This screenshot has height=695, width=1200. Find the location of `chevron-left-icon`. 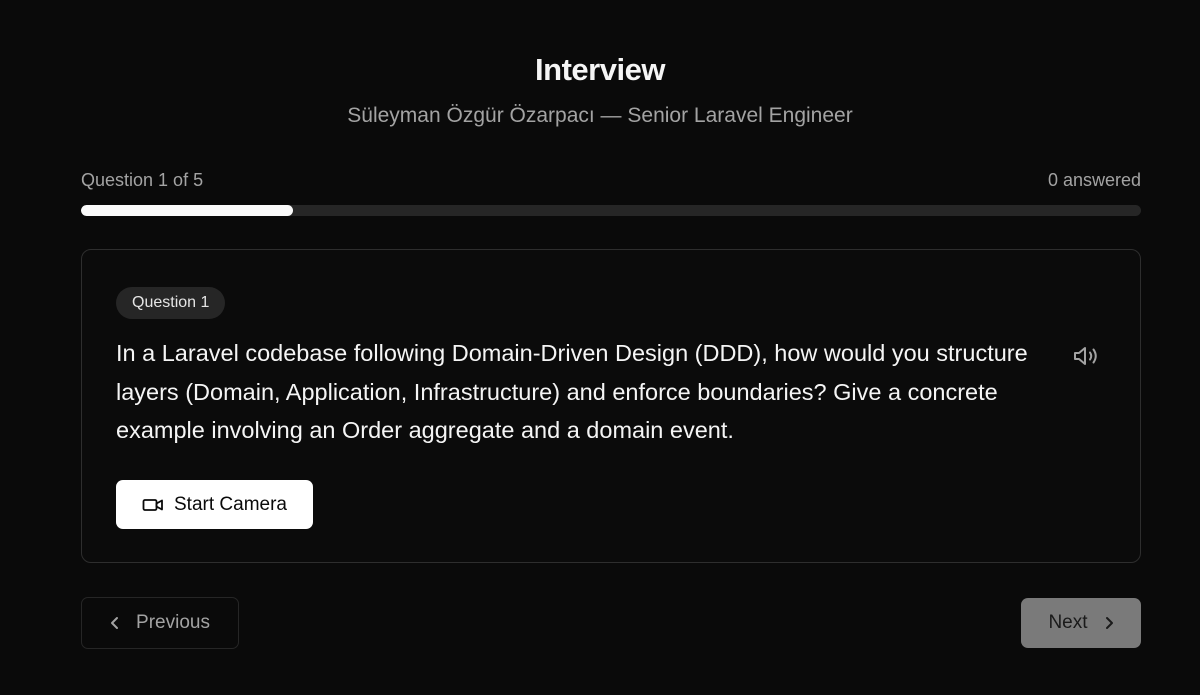

chevron-left-icon is located at coordinates (115, 623).